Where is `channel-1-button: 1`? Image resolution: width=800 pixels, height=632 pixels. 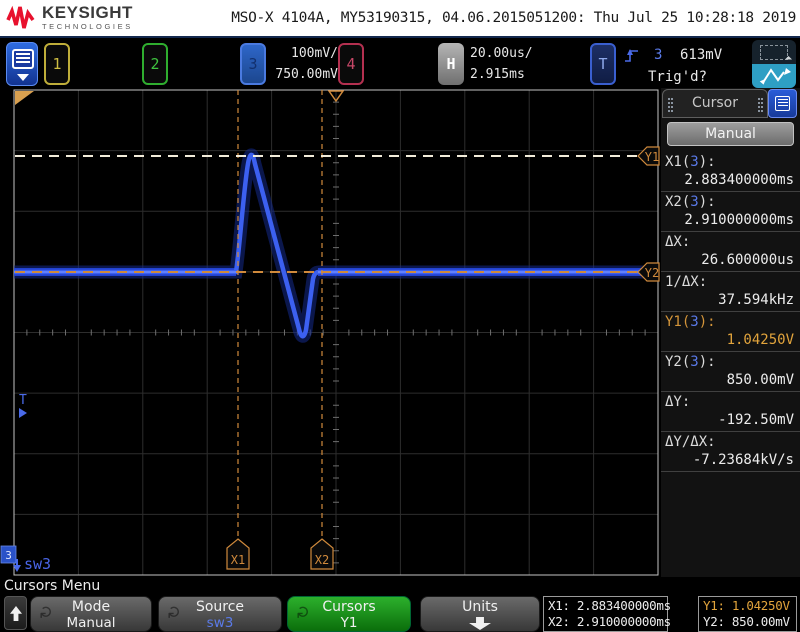
channel-1-button: 1 is located at coordinates (57, 64).